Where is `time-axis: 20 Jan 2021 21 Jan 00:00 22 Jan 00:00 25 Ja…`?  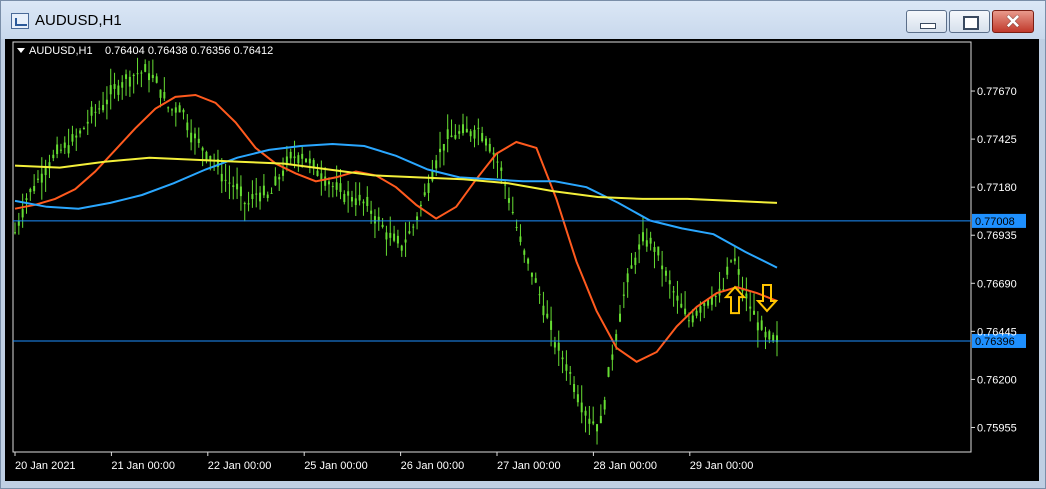
time-axis: 20 Jan 2021 21 Jan 00:00 22 Jan 00:00 25 Ja… is located at coordinates (383, 462).